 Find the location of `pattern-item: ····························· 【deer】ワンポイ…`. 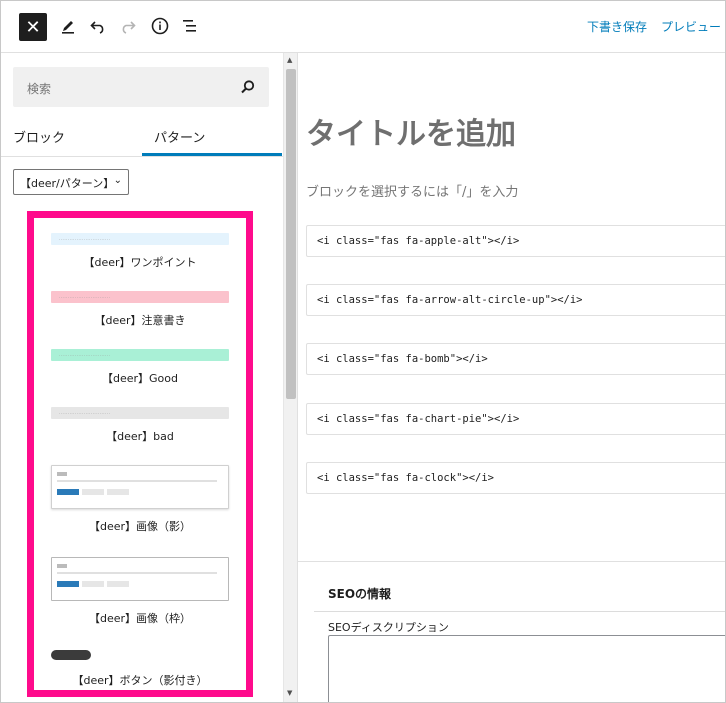

pattern-item: ····························· 【deer】ワンポイ… is located at coordinates (140, 251).